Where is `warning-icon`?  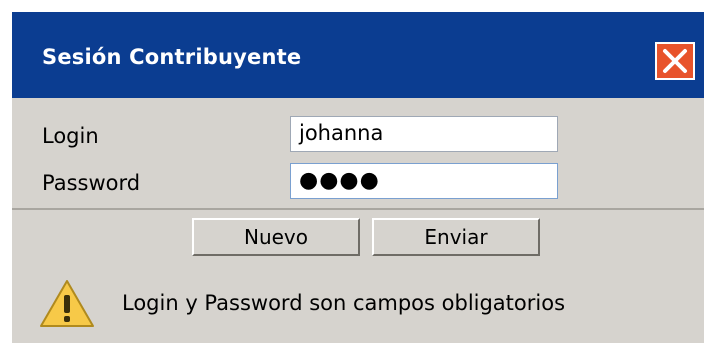 warning-icon is located at coordinates (67, 303).